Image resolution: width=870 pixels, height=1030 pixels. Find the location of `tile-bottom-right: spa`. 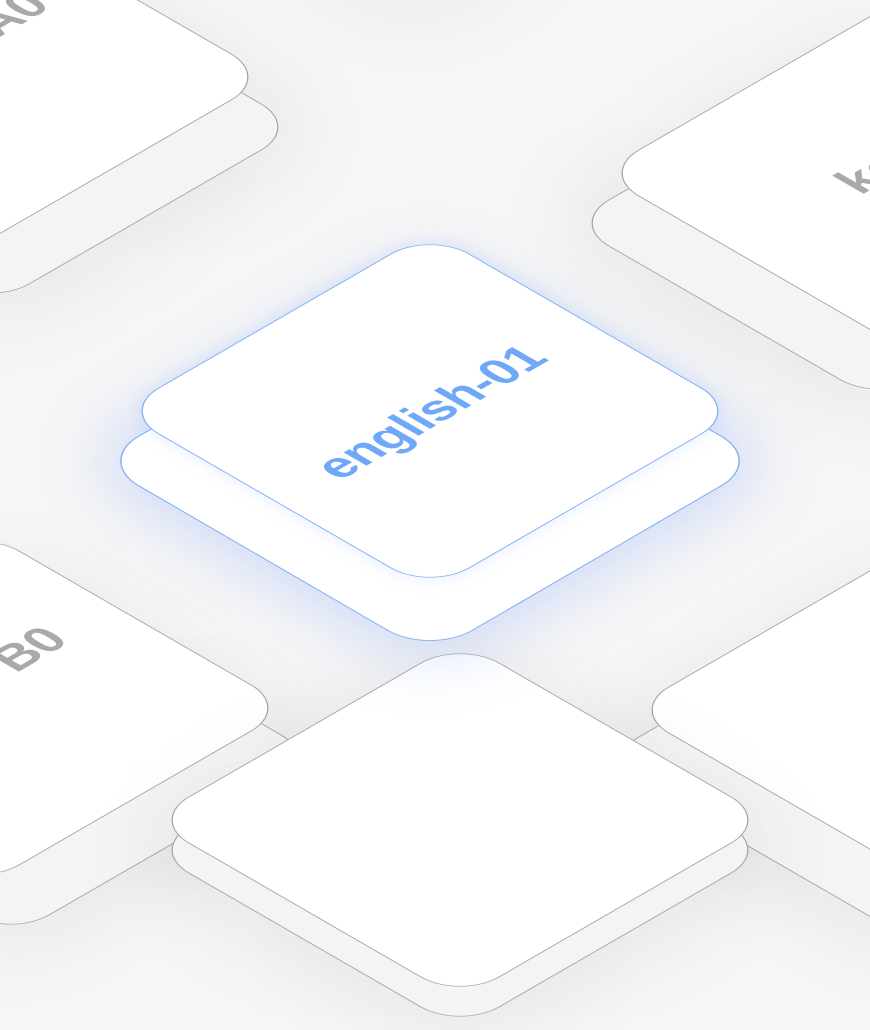

tile-bottom-right: spa is located at coordinates (734, 735).